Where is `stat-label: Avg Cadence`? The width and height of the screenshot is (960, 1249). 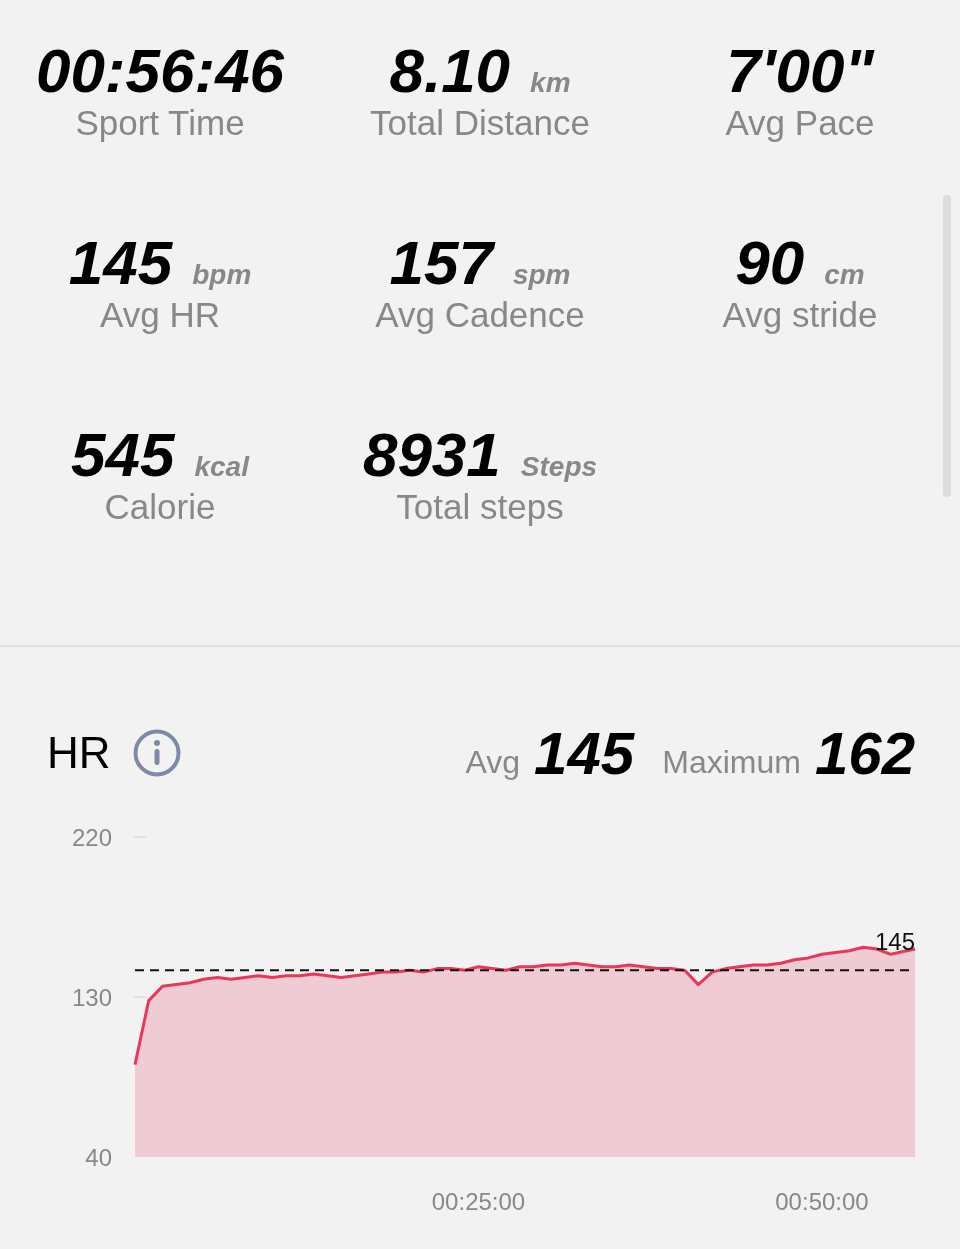 stat-label: Avg Cadence is located at coordinates (480, 315).